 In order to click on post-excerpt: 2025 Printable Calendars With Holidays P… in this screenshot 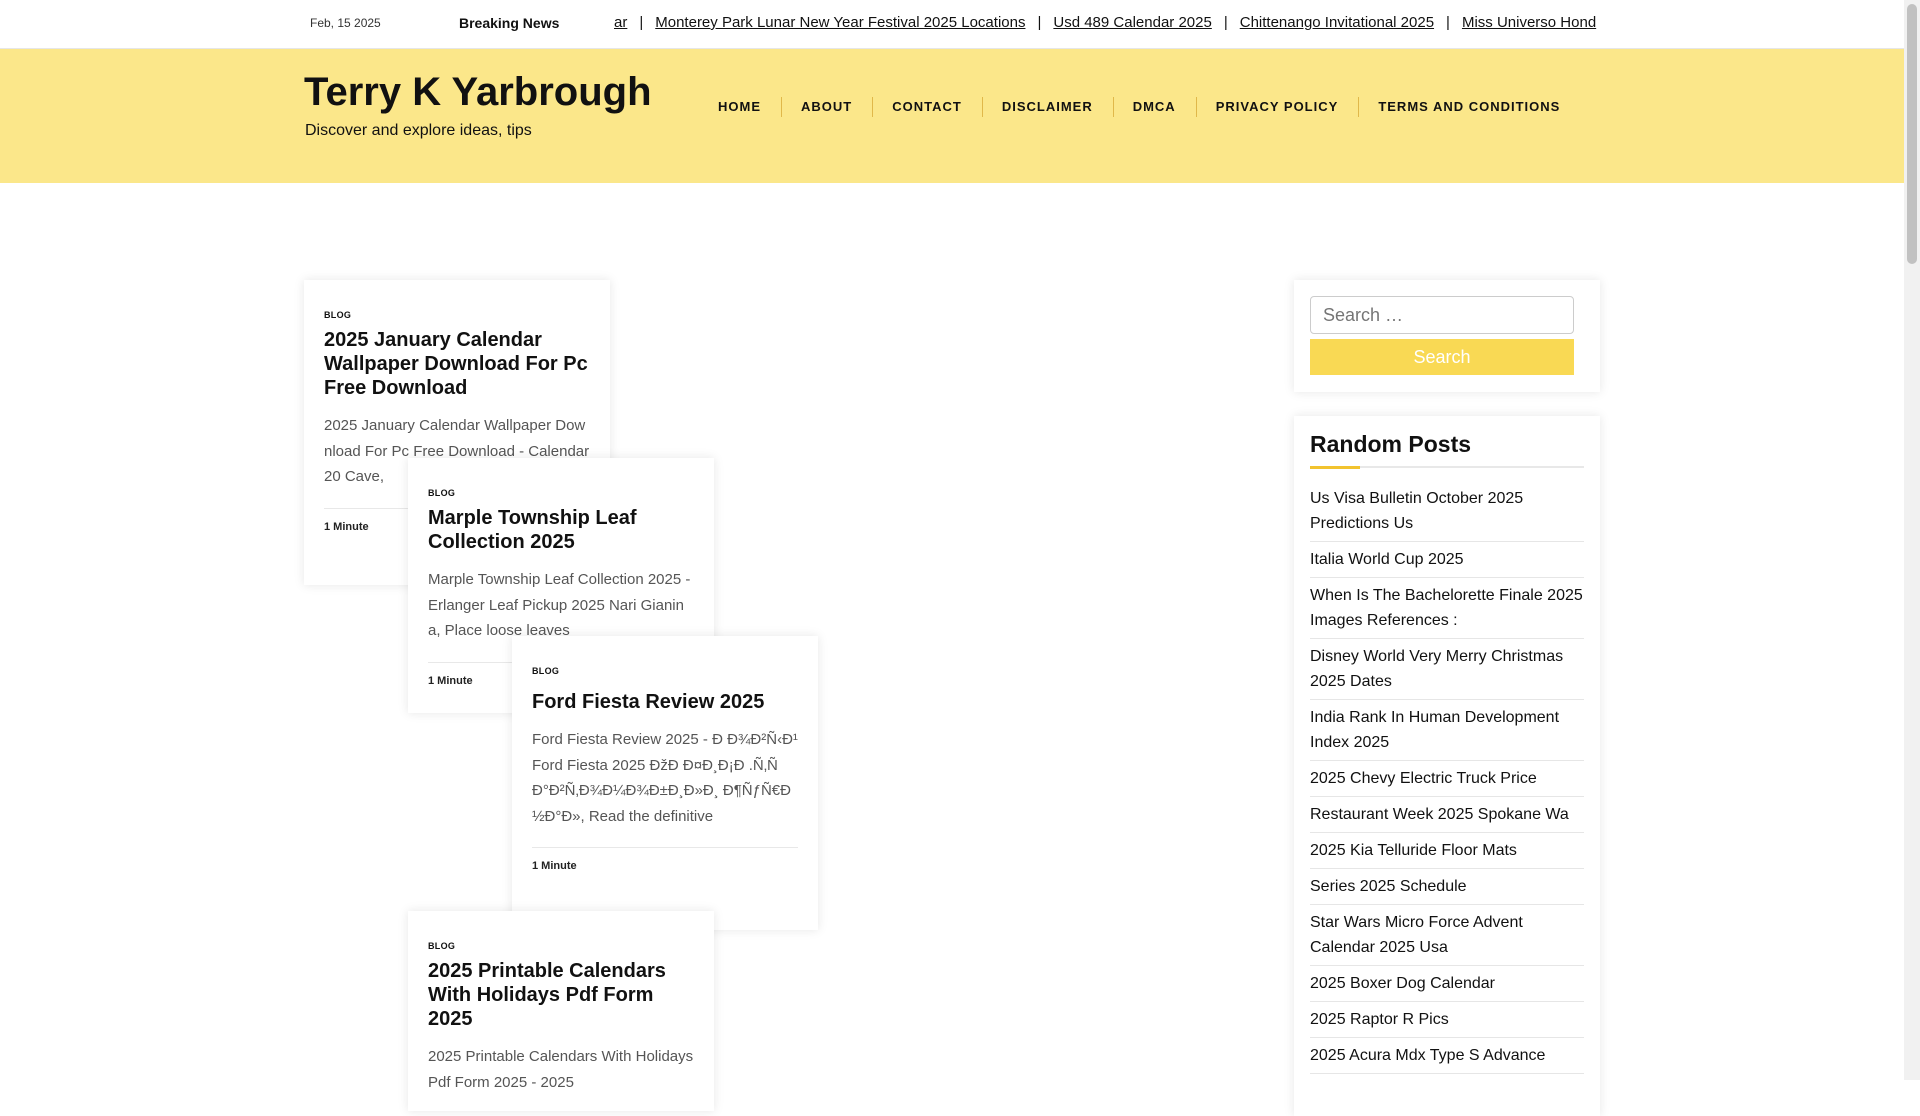, I will do `click(561, 1069)`.